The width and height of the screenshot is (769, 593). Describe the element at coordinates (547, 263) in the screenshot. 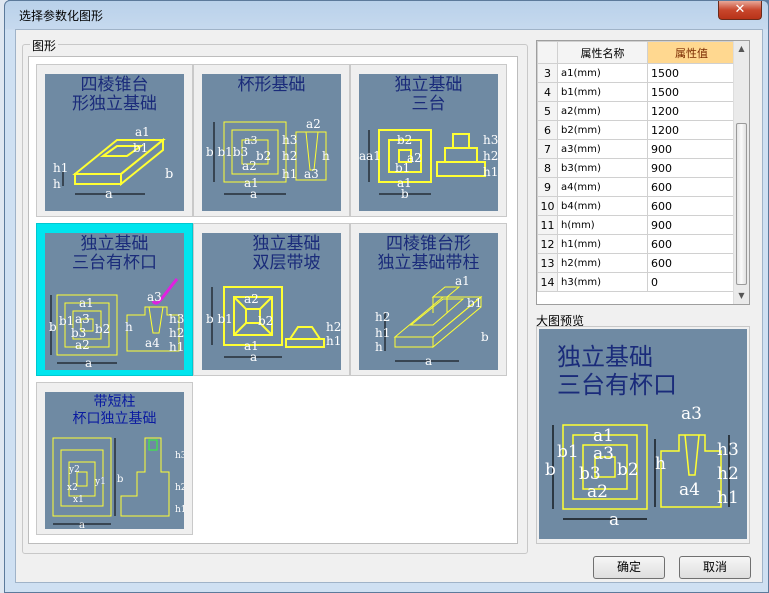

I see `row-number: 13` at that location.